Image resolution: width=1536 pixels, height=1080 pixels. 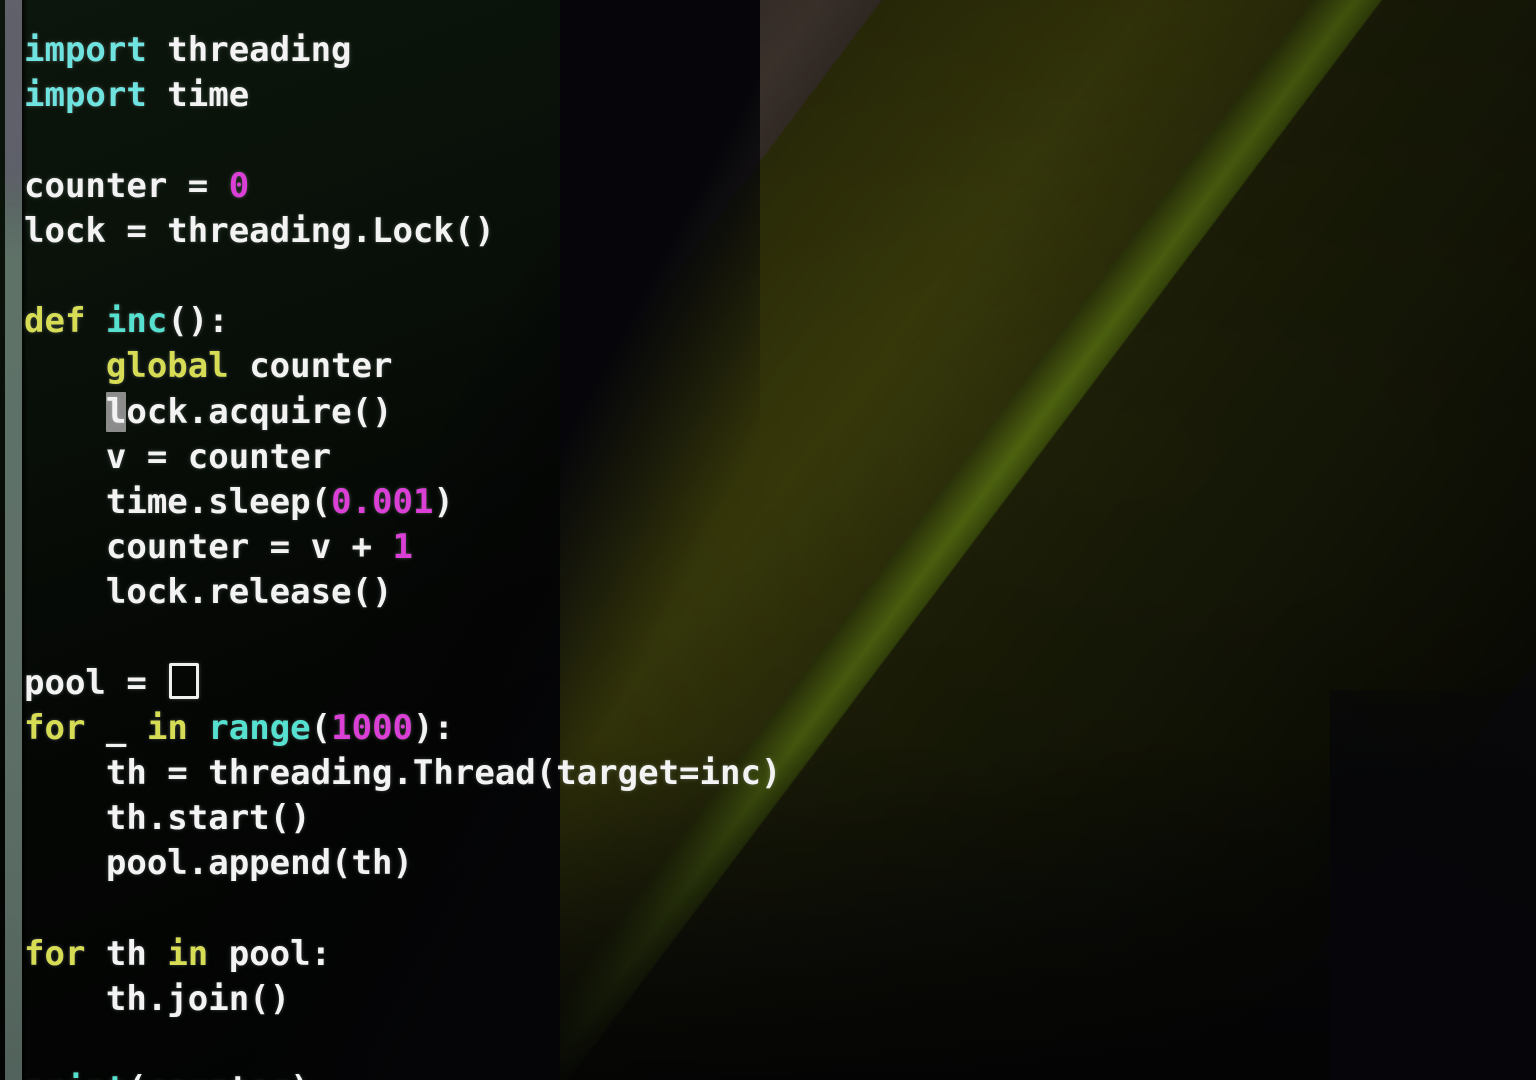 What do you see at coordinates (96, 682) in the screenshot?
I see `code-token: pool =` at bounding box center [96, 682].